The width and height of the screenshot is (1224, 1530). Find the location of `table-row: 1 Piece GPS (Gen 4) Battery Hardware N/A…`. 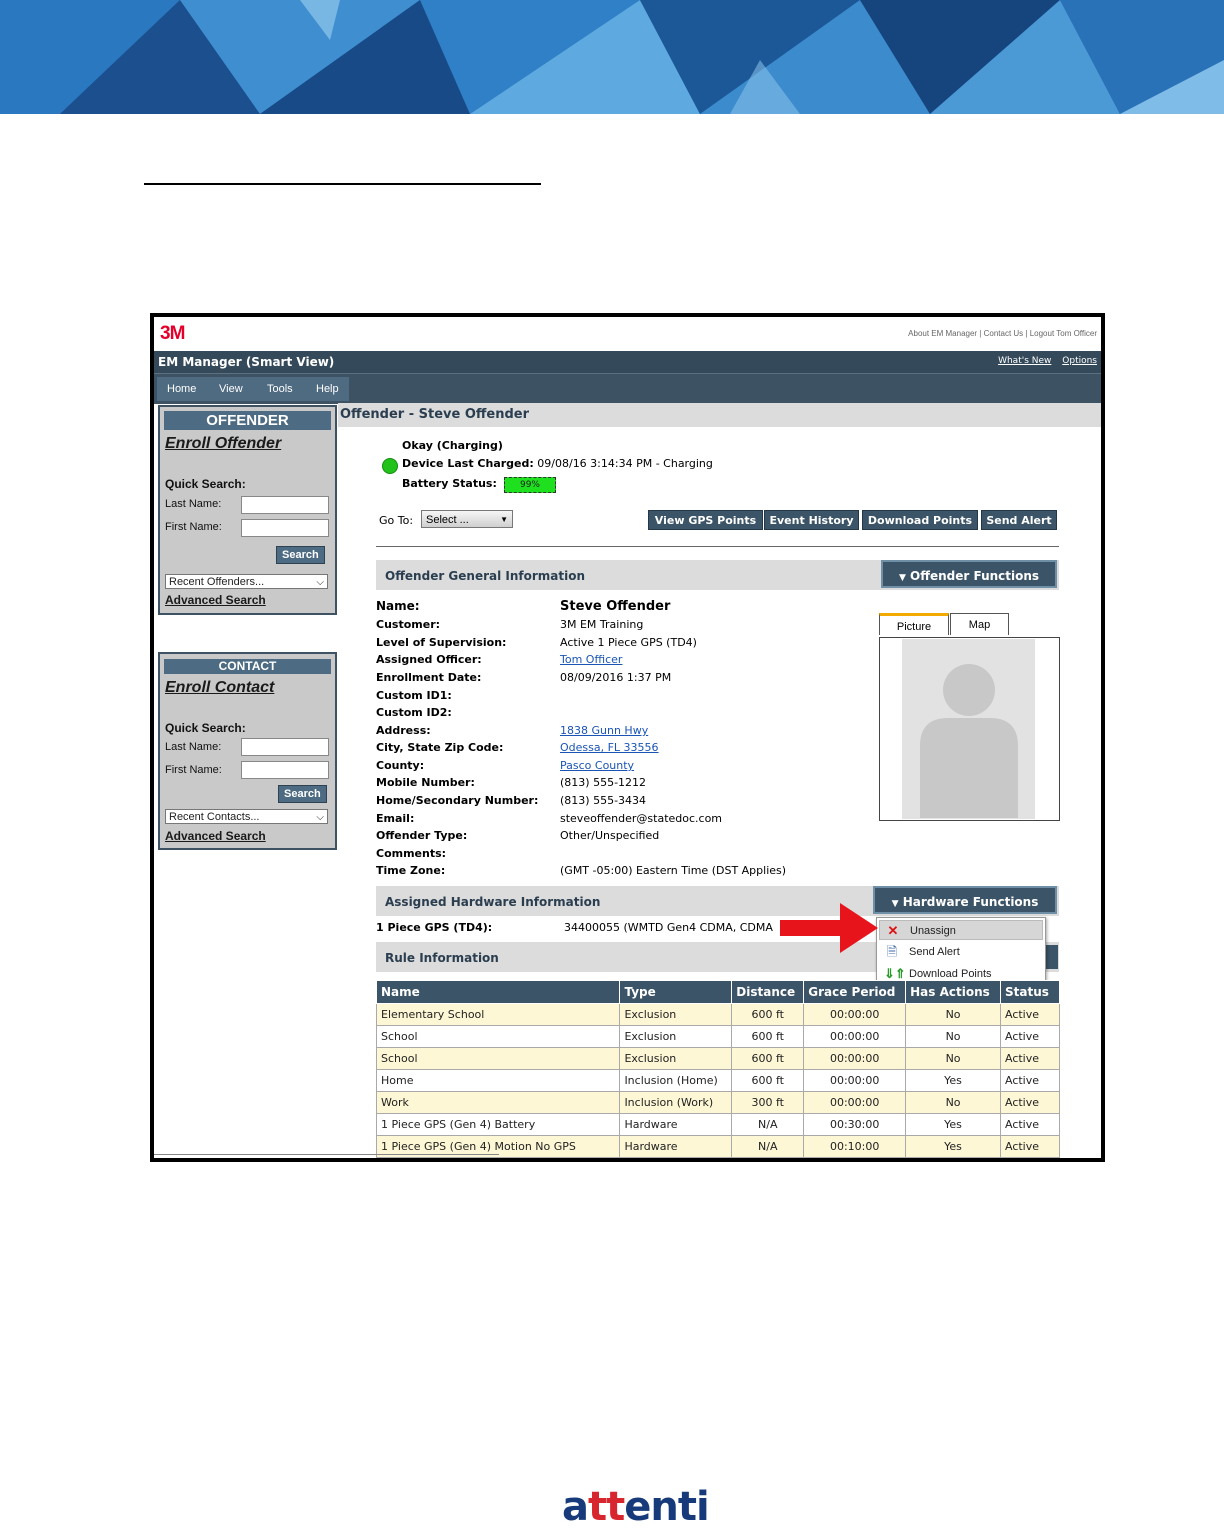

table-row: 1 Piece GPS (Gen 4) Battery Hardware N/A… is located at coordinates (718, 1124).